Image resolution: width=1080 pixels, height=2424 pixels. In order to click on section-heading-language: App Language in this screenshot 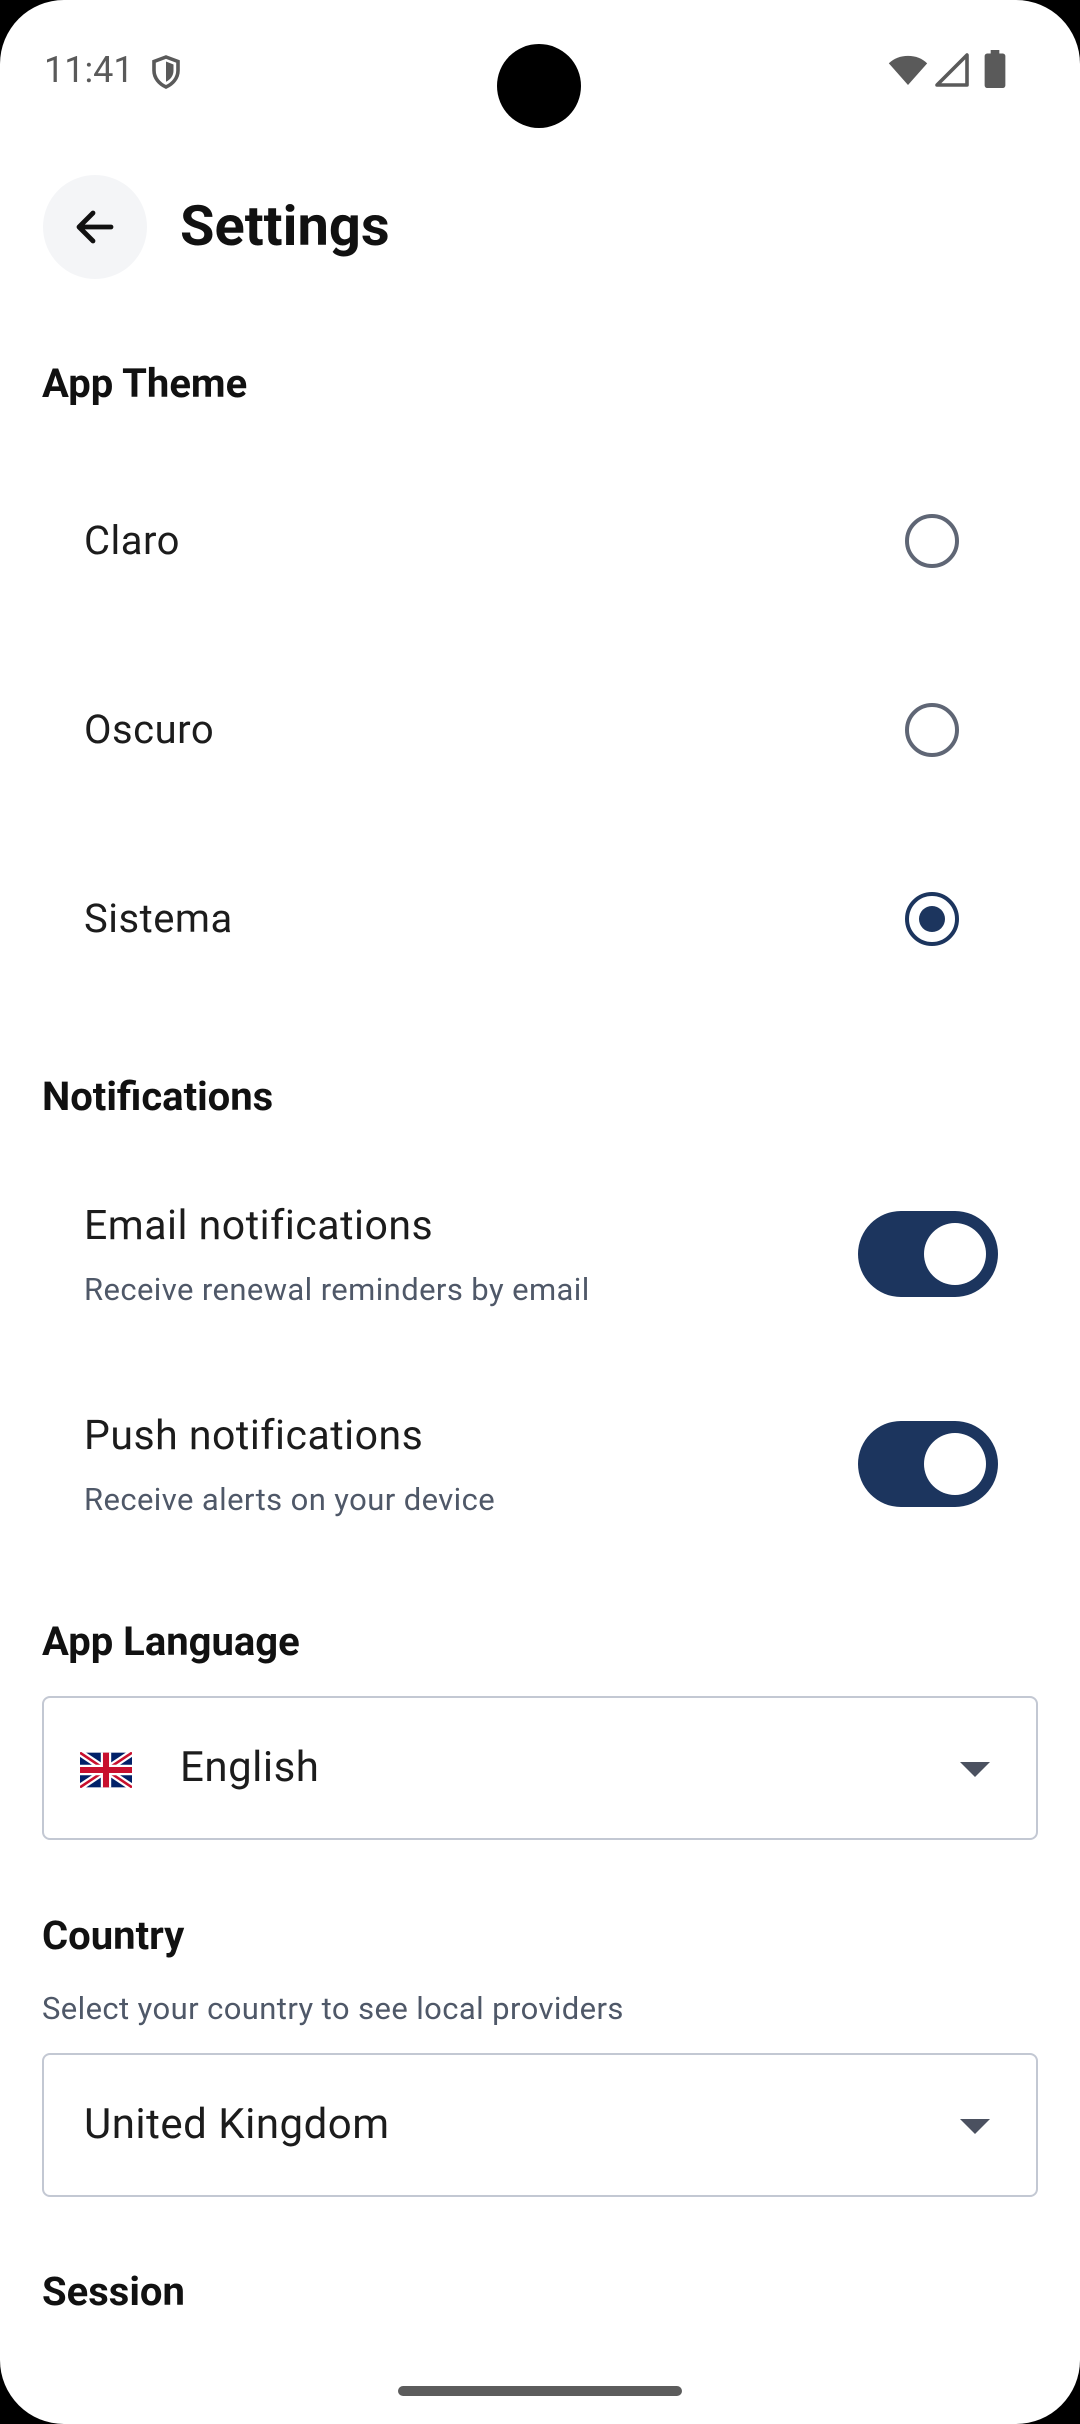, I will do `click(171, 1641)`.